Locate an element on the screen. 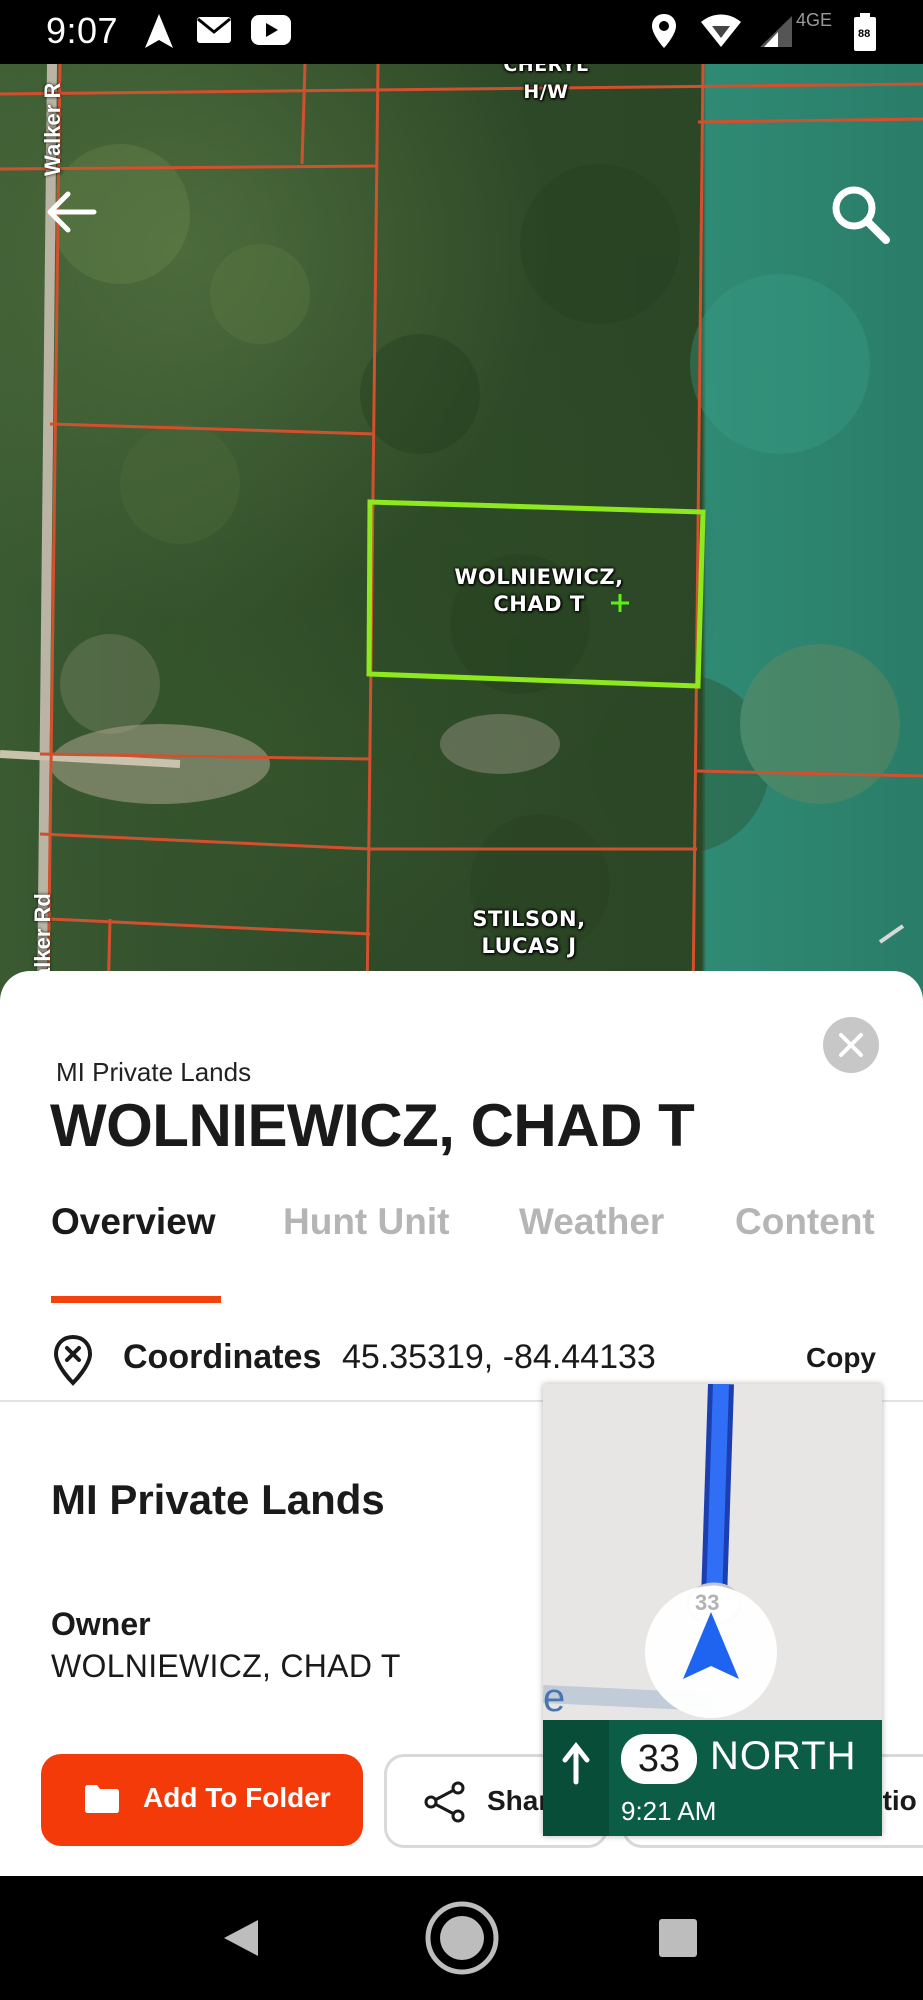 The height and width of the screenshot is (2000, 923). add-to-folder-label: Add To Folder is located at coordinates (237, 1797).